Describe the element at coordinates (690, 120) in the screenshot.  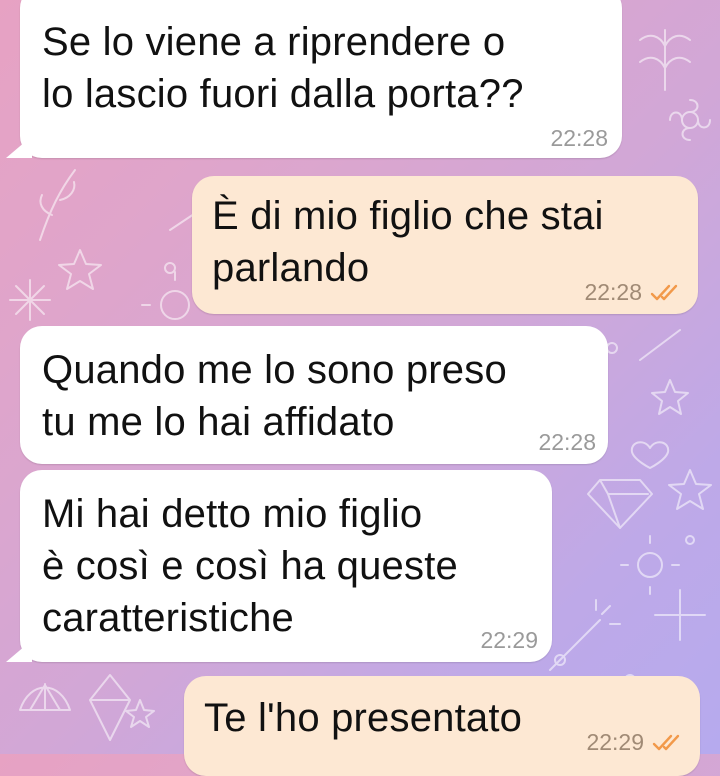
I see `flower-doodle` at that location.